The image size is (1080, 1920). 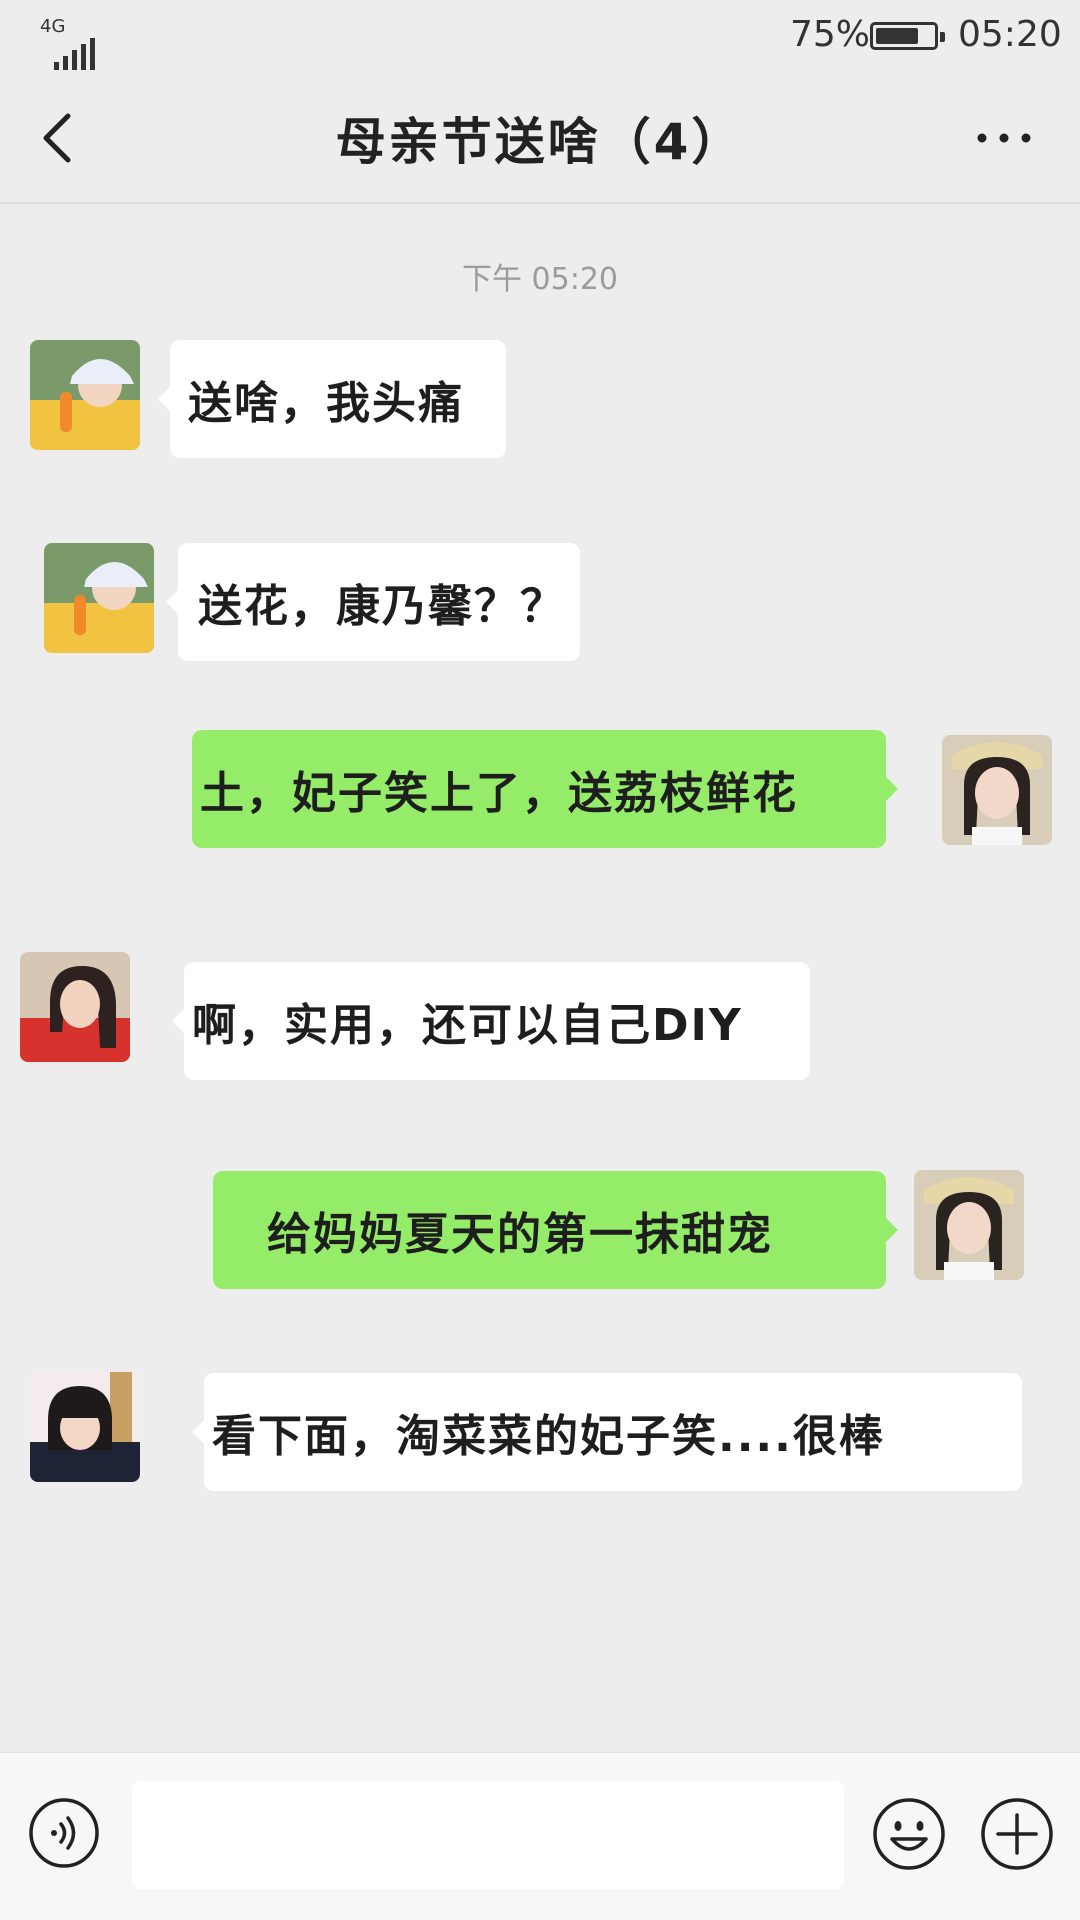 I want to click on message-bubble: 土，妃子笑上了，送荔枝鲜花, so click(x=545, y=789).